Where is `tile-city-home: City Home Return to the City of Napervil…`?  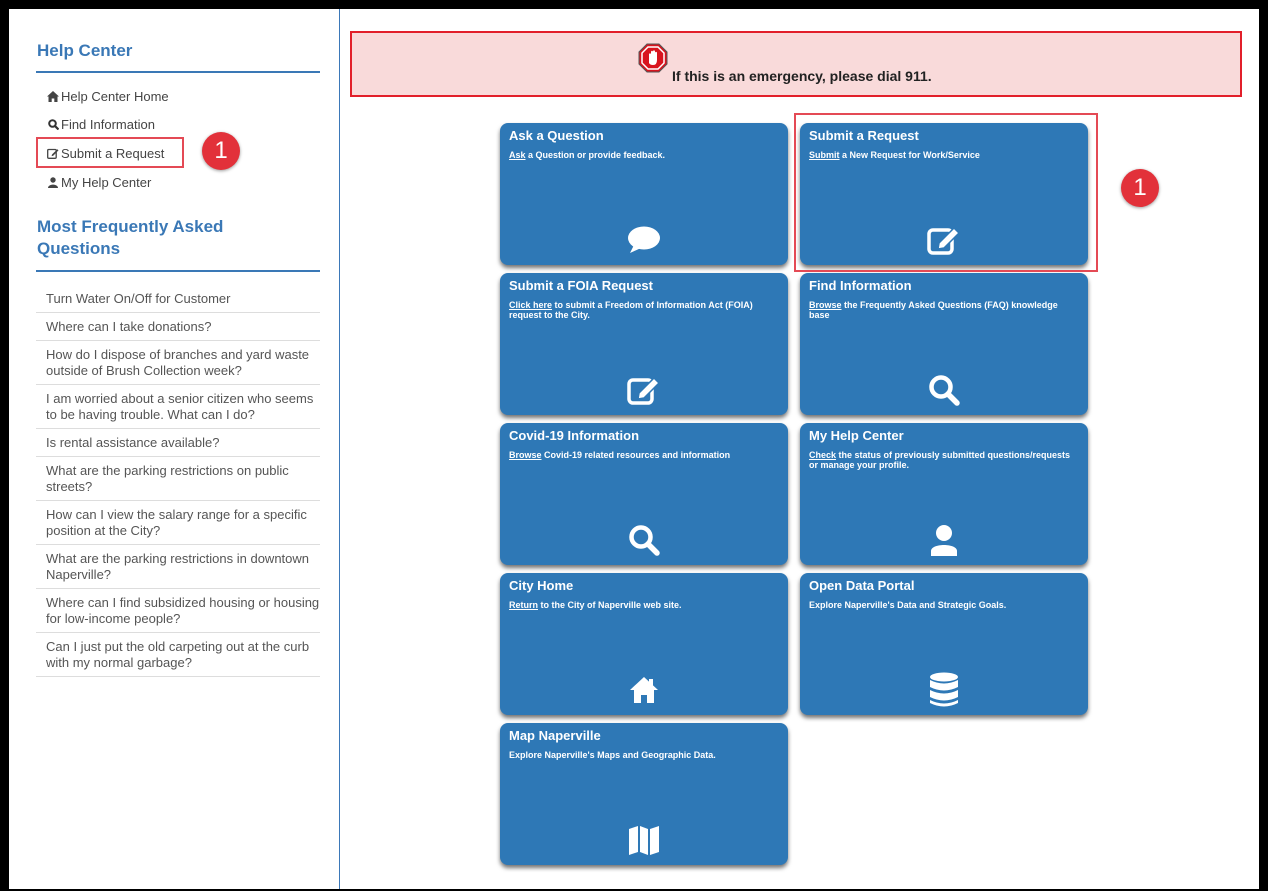 tile-city-home: City Home Return to the City of Napervil… is located at coordinates (644, 644).